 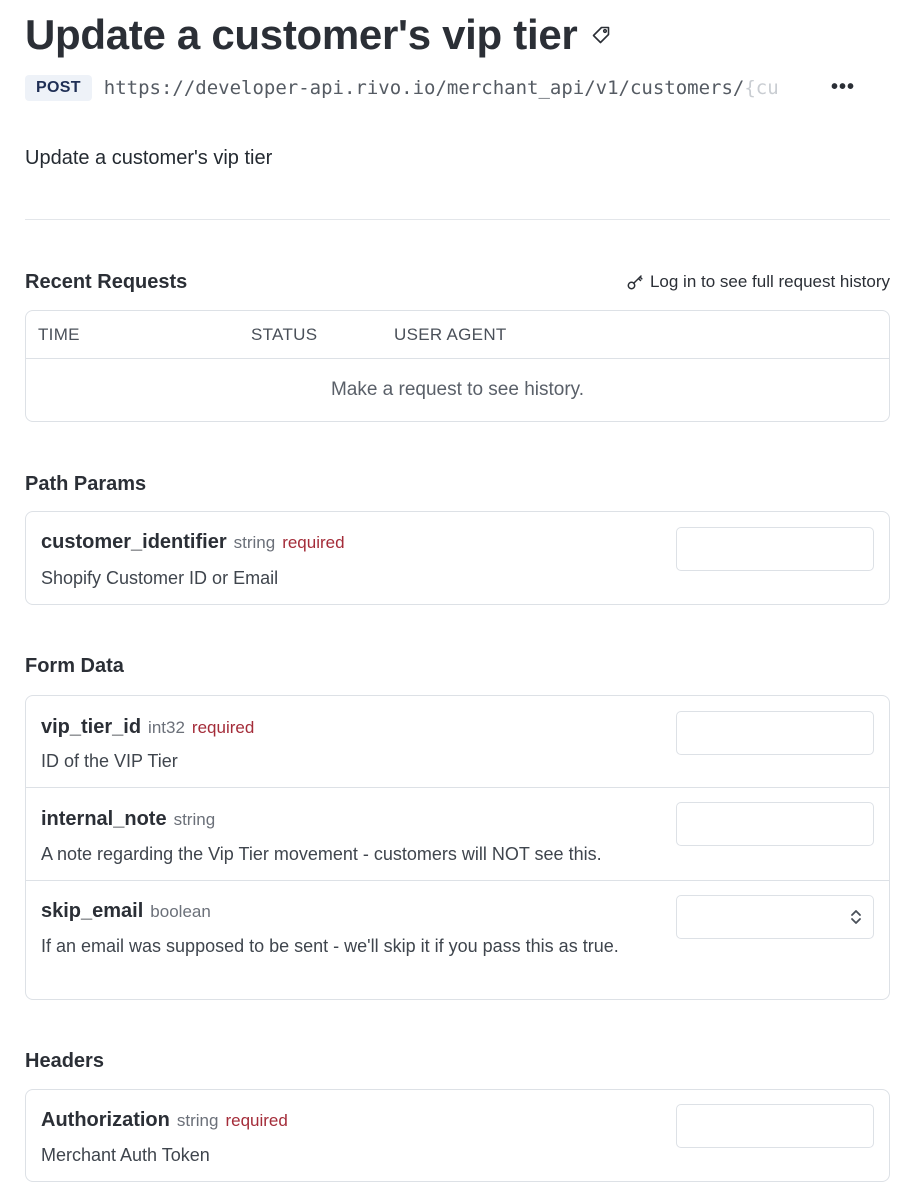 I want to click on customer-identifier-input, so click(x=775, y=549).